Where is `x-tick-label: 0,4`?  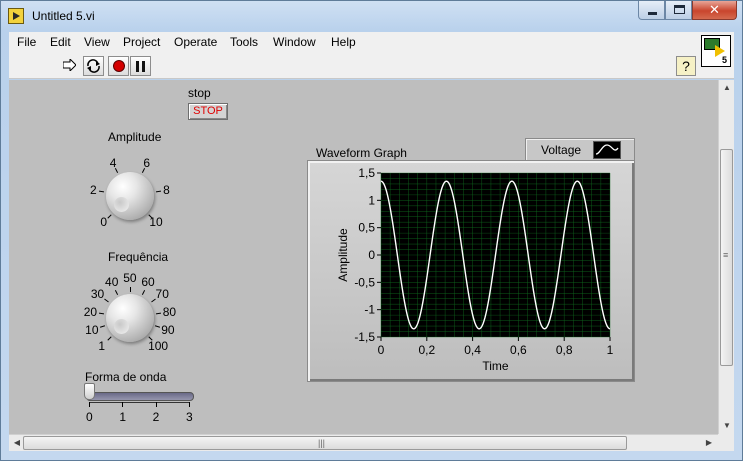
x-tick-label: 0,4 is located at coordinates (472, 350).